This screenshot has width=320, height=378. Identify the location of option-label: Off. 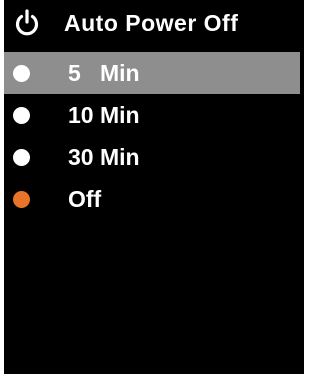
(85, 199).